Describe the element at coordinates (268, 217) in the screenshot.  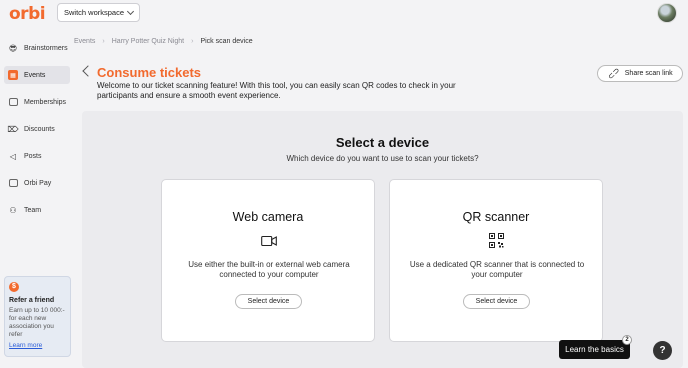
I see `card-title: Web camera` at that location.